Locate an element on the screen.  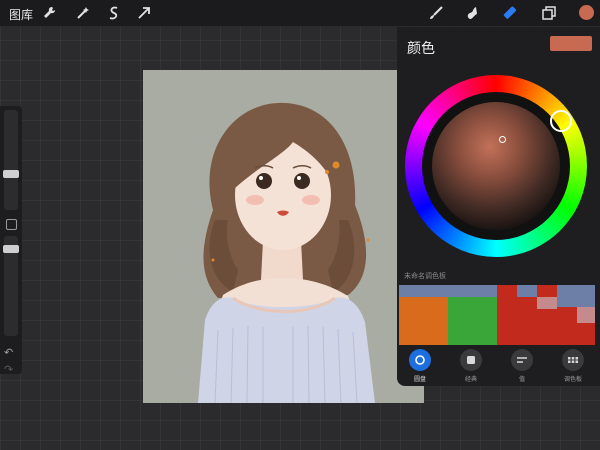
brush-size-slider is located at coordinates (11, 160).